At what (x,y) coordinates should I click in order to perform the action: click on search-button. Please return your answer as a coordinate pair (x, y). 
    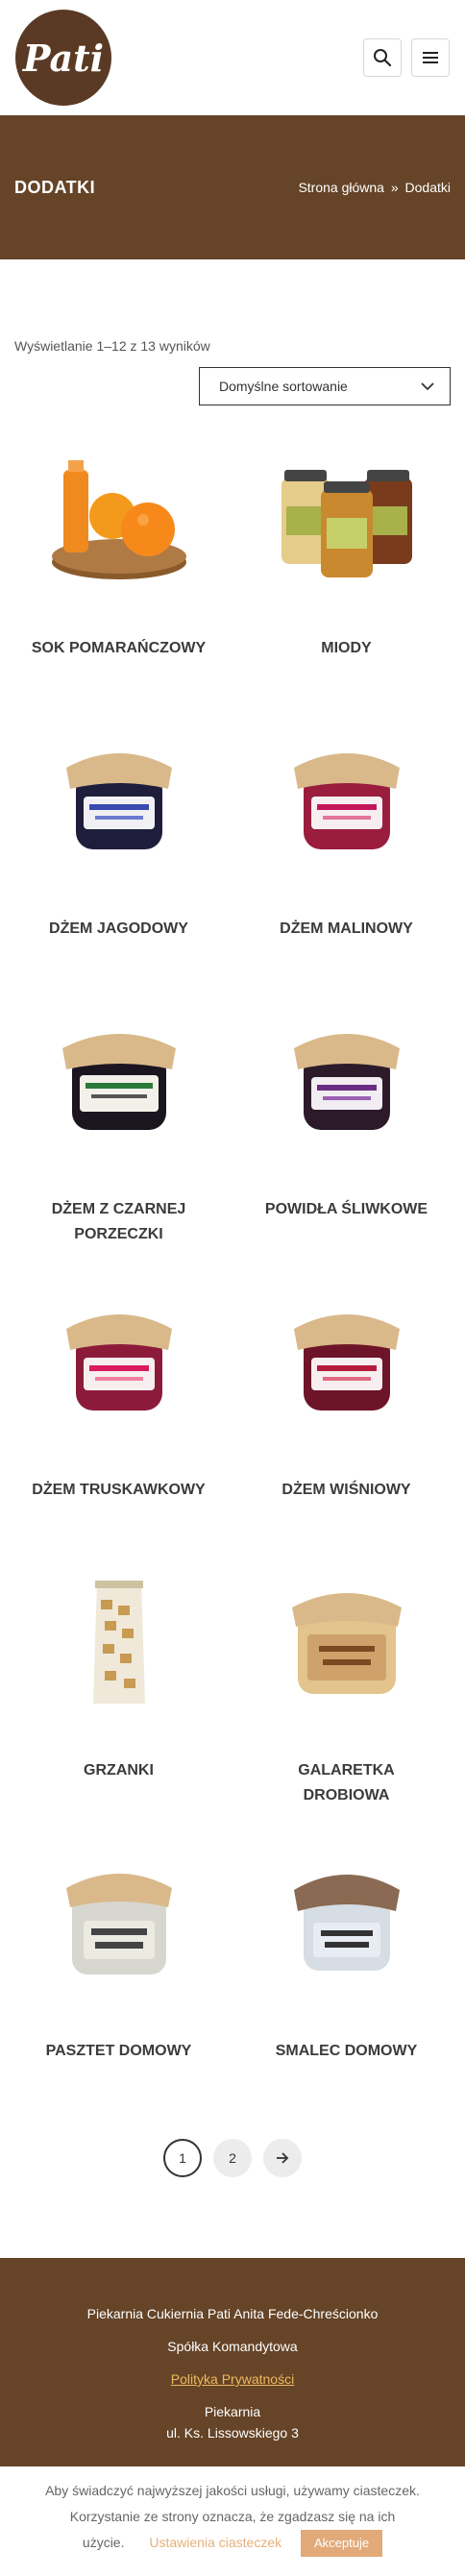
    Looking at the image, I should click on (382, 57).